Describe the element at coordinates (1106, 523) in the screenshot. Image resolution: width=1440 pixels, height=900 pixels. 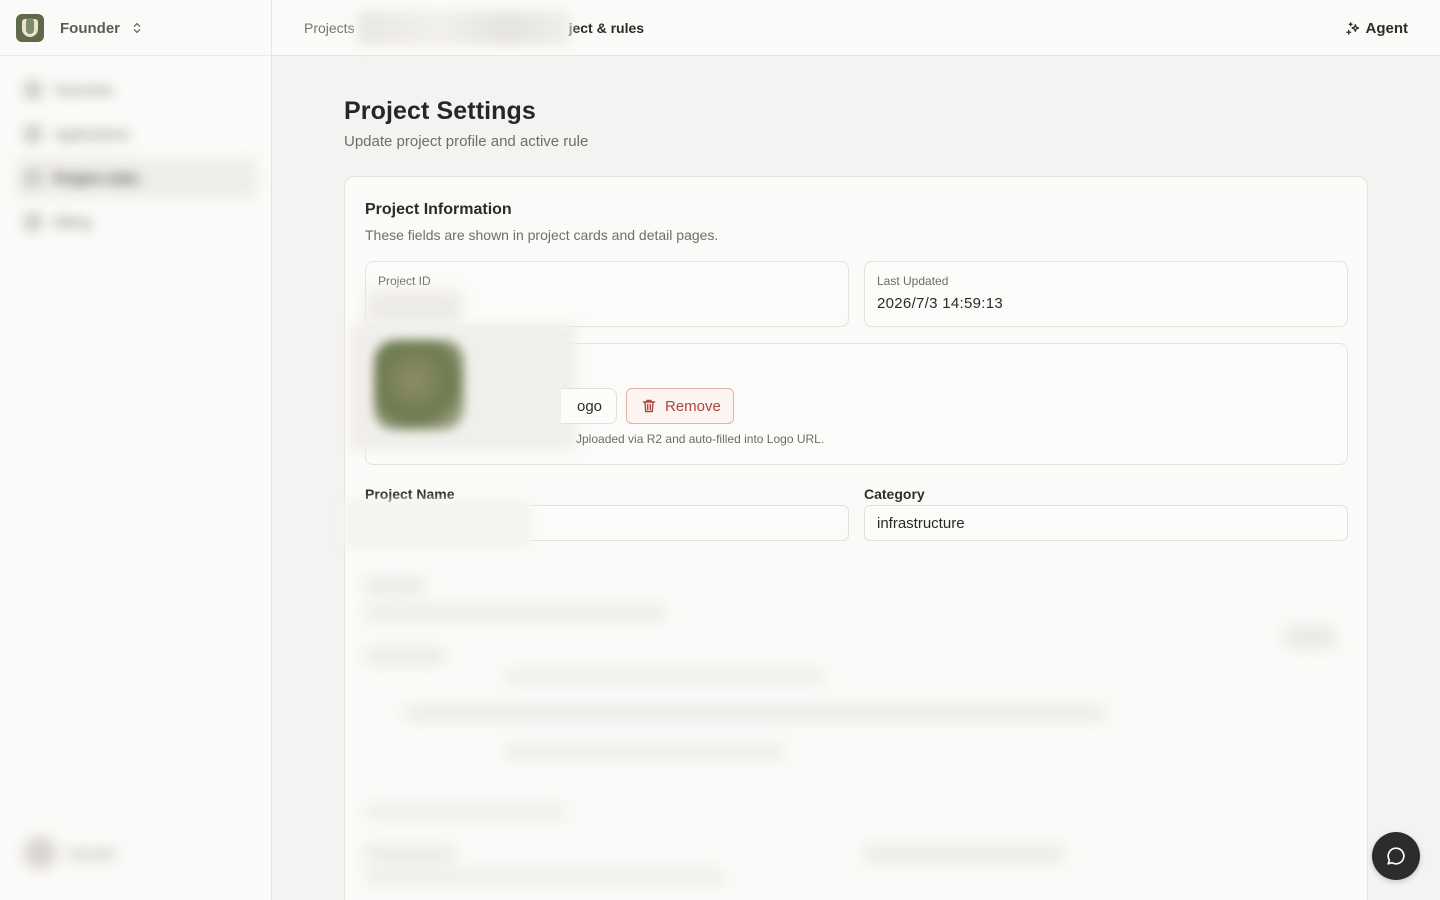
I see `category-input: infrastructure` at that location.